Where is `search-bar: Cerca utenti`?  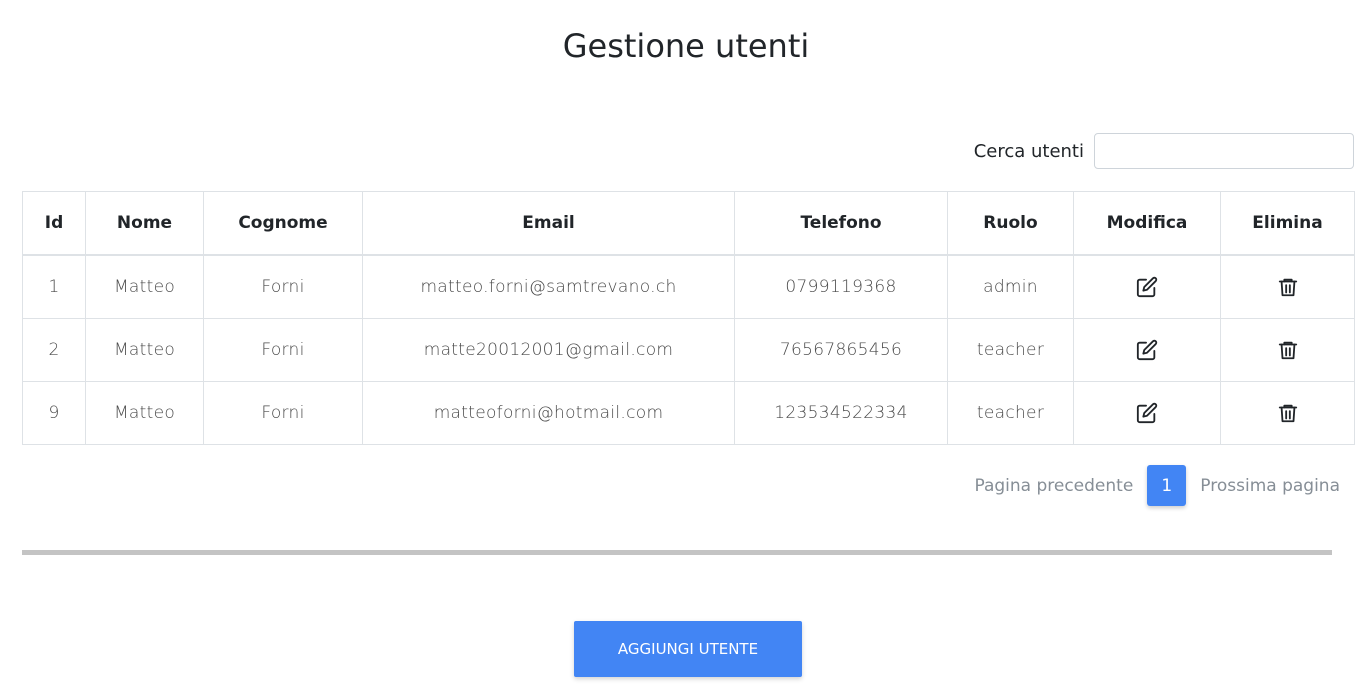
search-bar: Cerca utenti is located at coordinates (1164, 151).